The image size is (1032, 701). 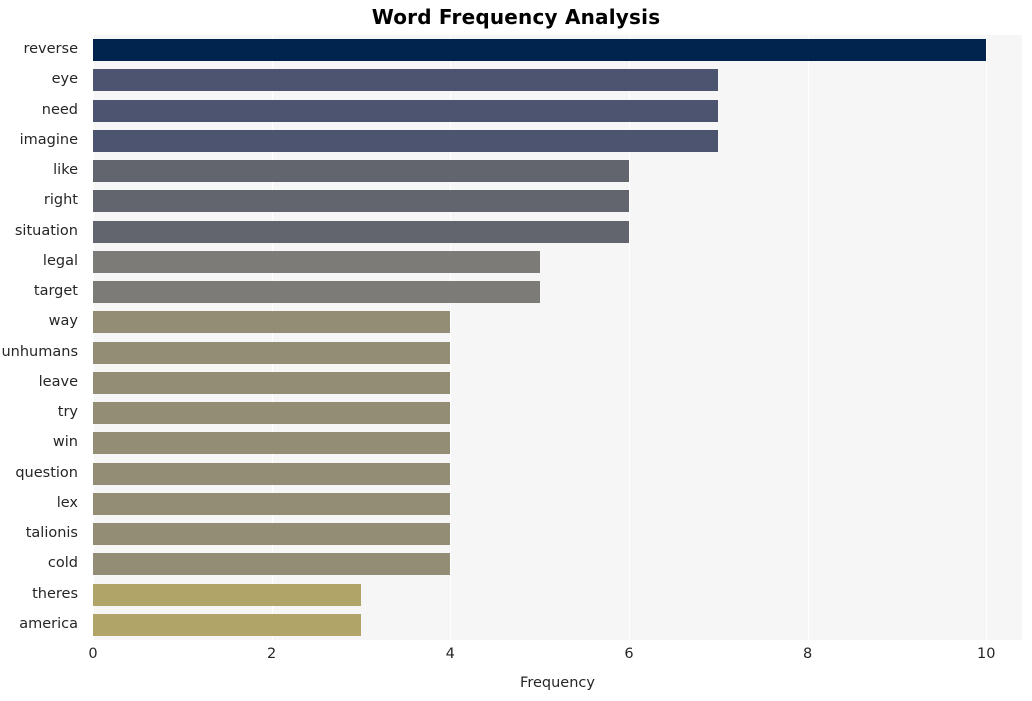 I want to click on x-tick-label-4: 4, so click(x=450, y=654).